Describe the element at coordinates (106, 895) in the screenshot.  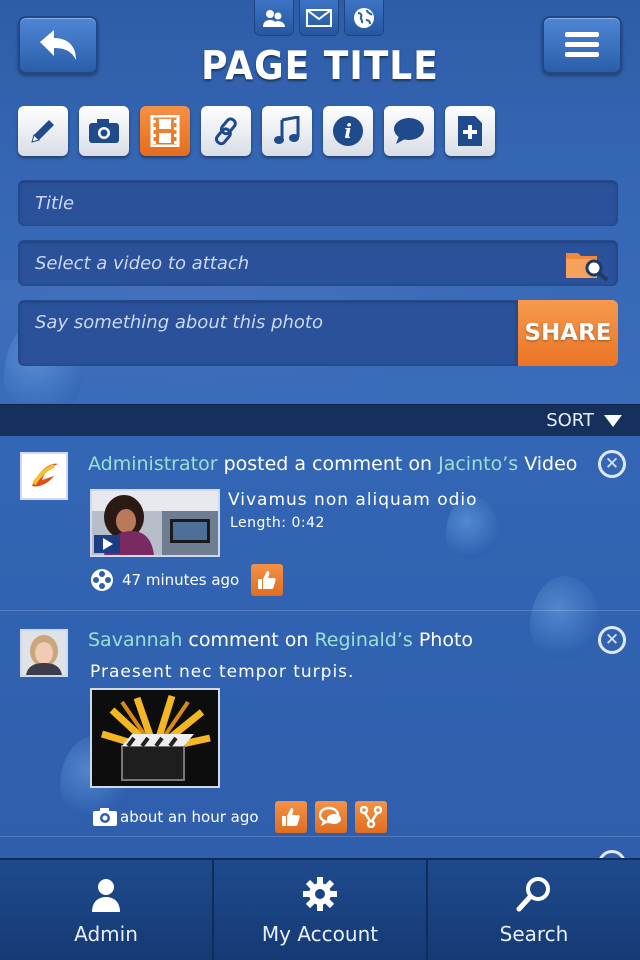
I see `user-icon` at that location.